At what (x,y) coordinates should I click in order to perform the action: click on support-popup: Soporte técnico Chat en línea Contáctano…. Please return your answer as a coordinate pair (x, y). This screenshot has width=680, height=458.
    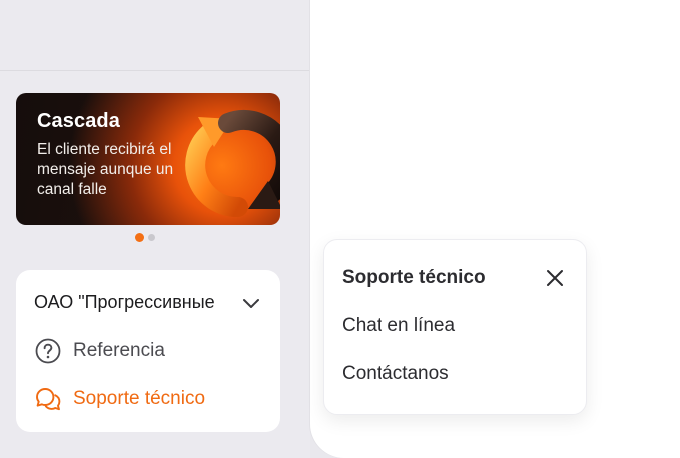
    Looking at the image, I should click on (455, 327).